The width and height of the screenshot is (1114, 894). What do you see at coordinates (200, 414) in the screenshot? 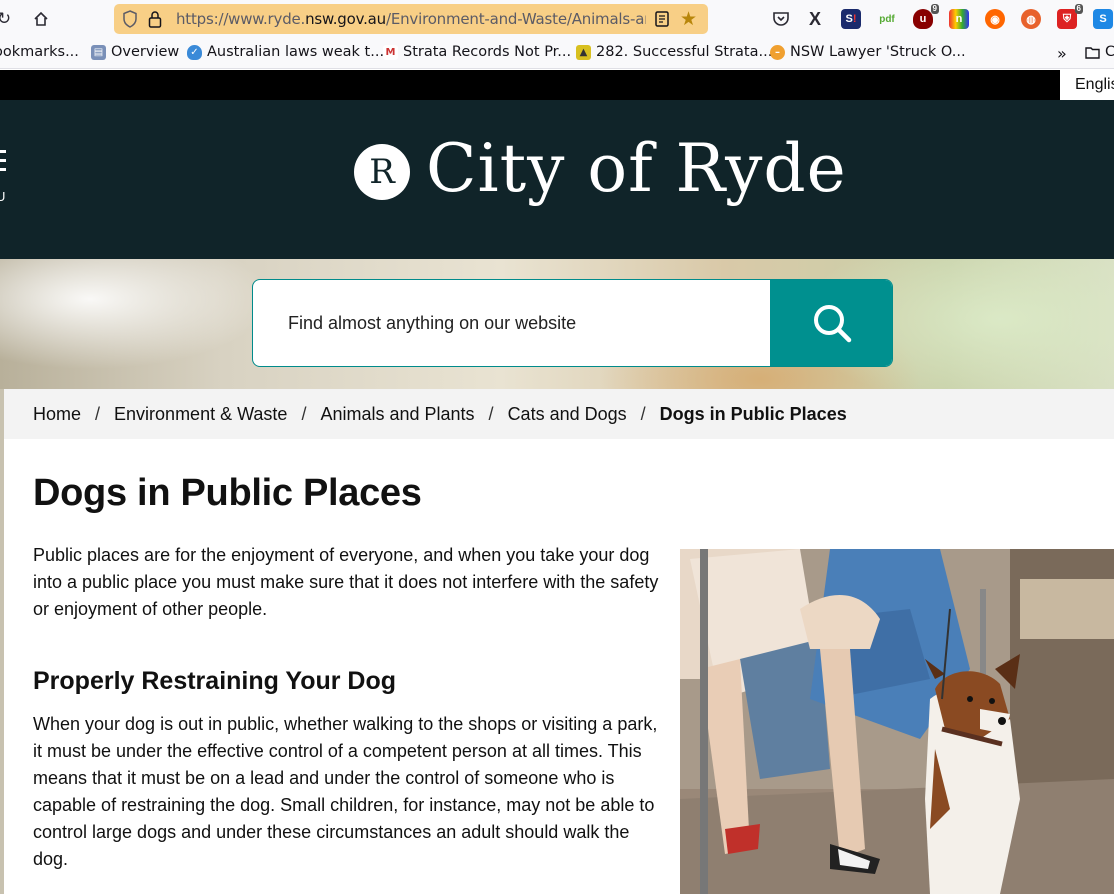
I see `breadcrumb-environment-waste: Environment & Waste` at bounding box center [200, 414].